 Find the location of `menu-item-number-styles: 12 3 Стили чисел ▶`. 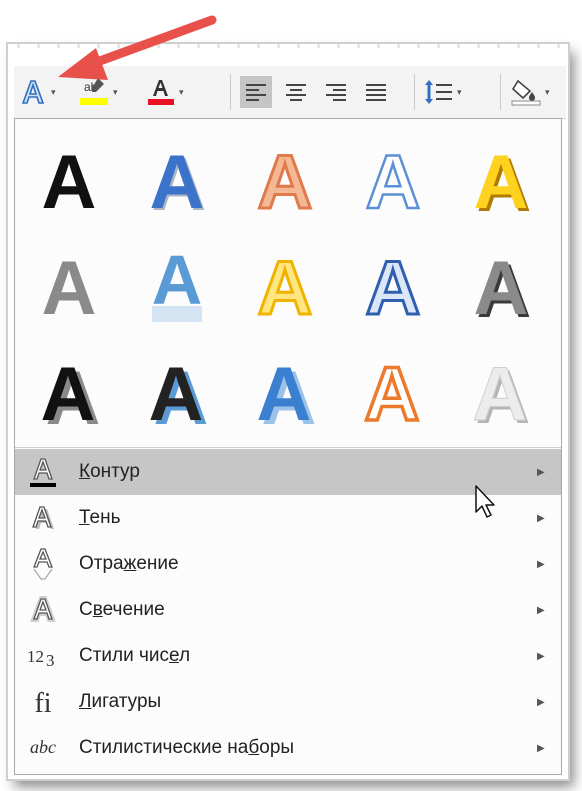

menu-item-number-styles: 12 3 Стили чисел ▶ is located at coordinates (288, 656).